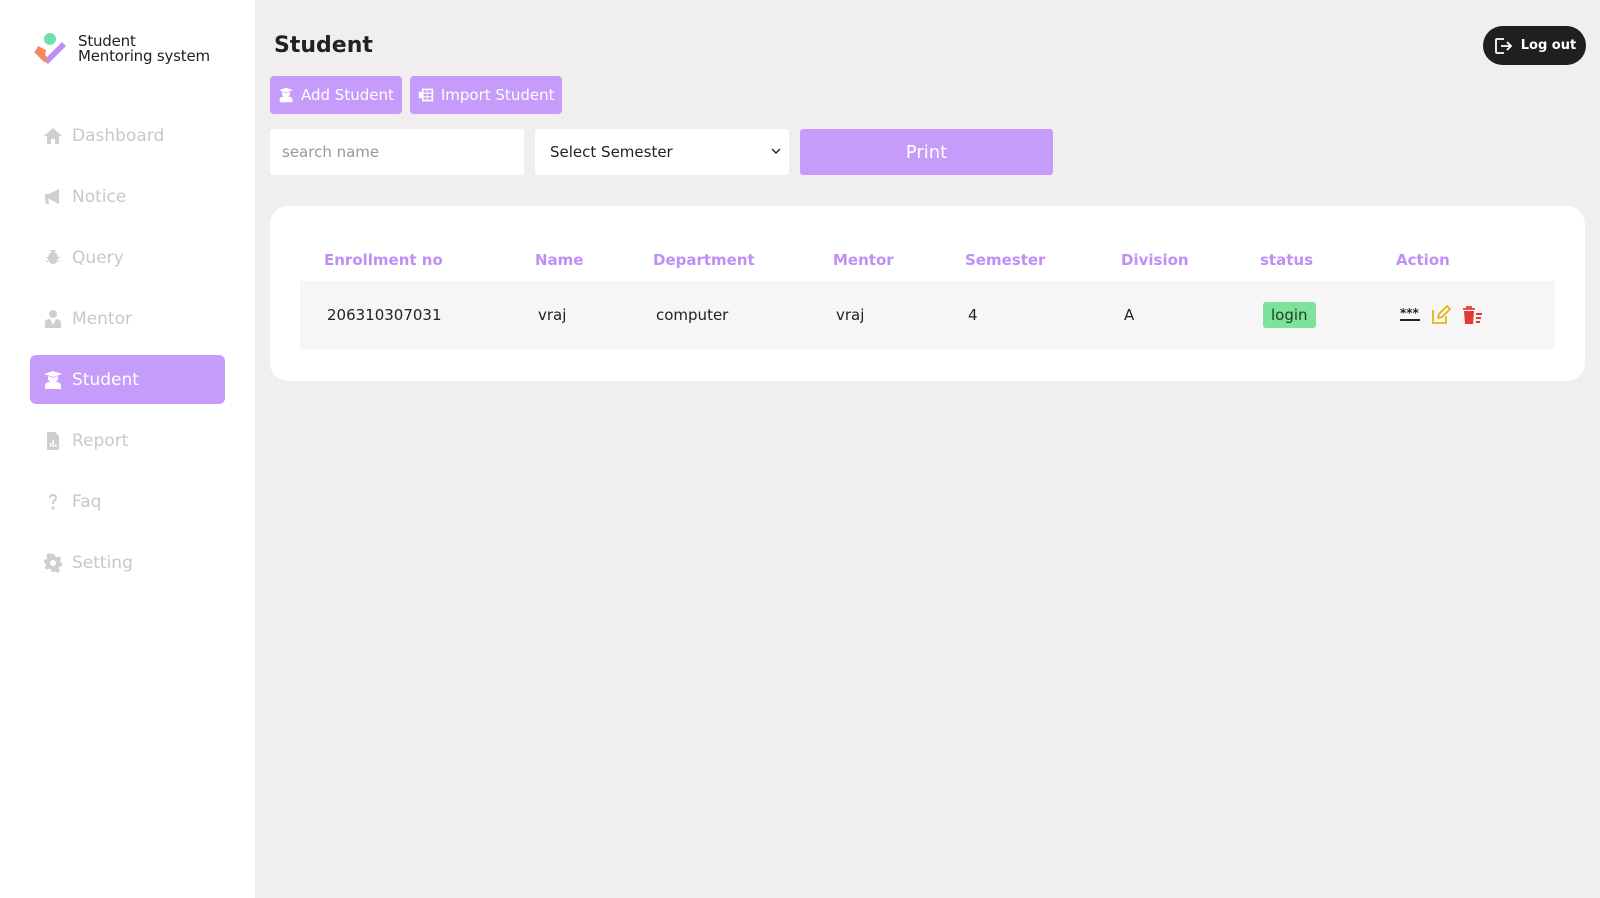  What do you see at coordinates (384, 315) in the screenshot?
I see `cell-enrollment: 206310307031` at bounding box center [384, 315].